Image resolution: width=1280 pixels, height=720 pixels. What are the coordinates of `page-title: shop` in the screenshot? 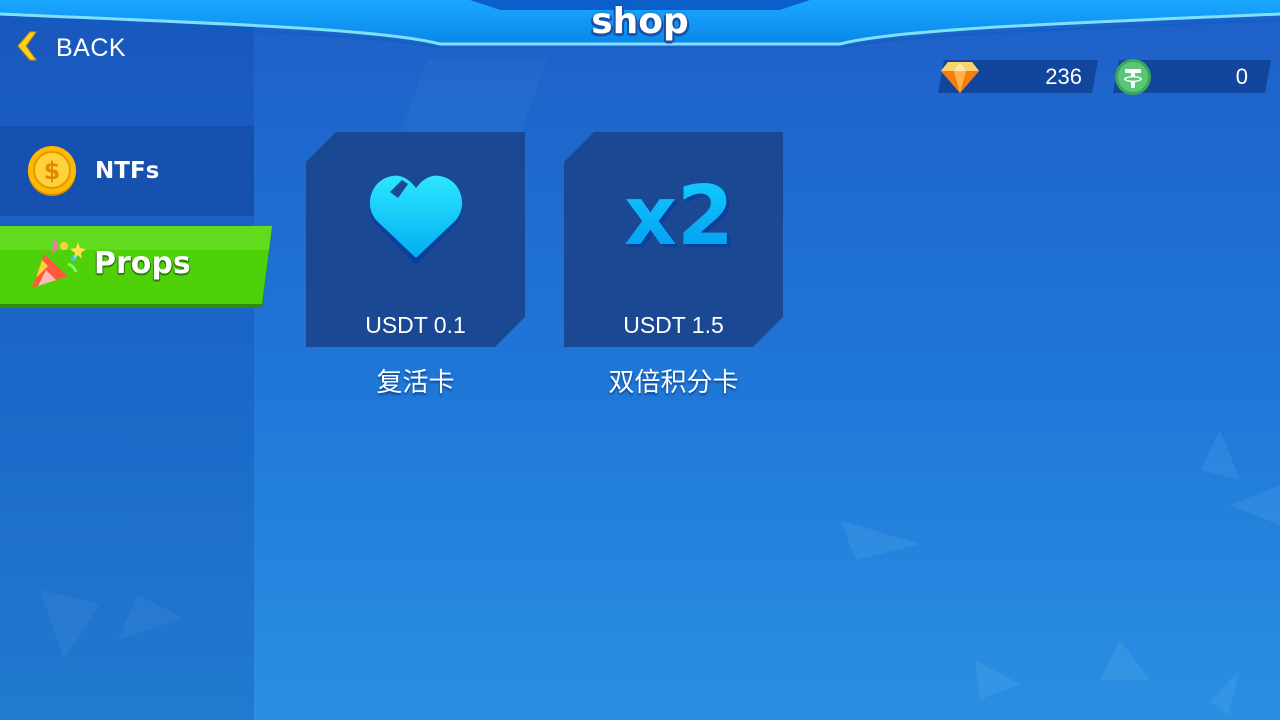 It's located at (640, 21).